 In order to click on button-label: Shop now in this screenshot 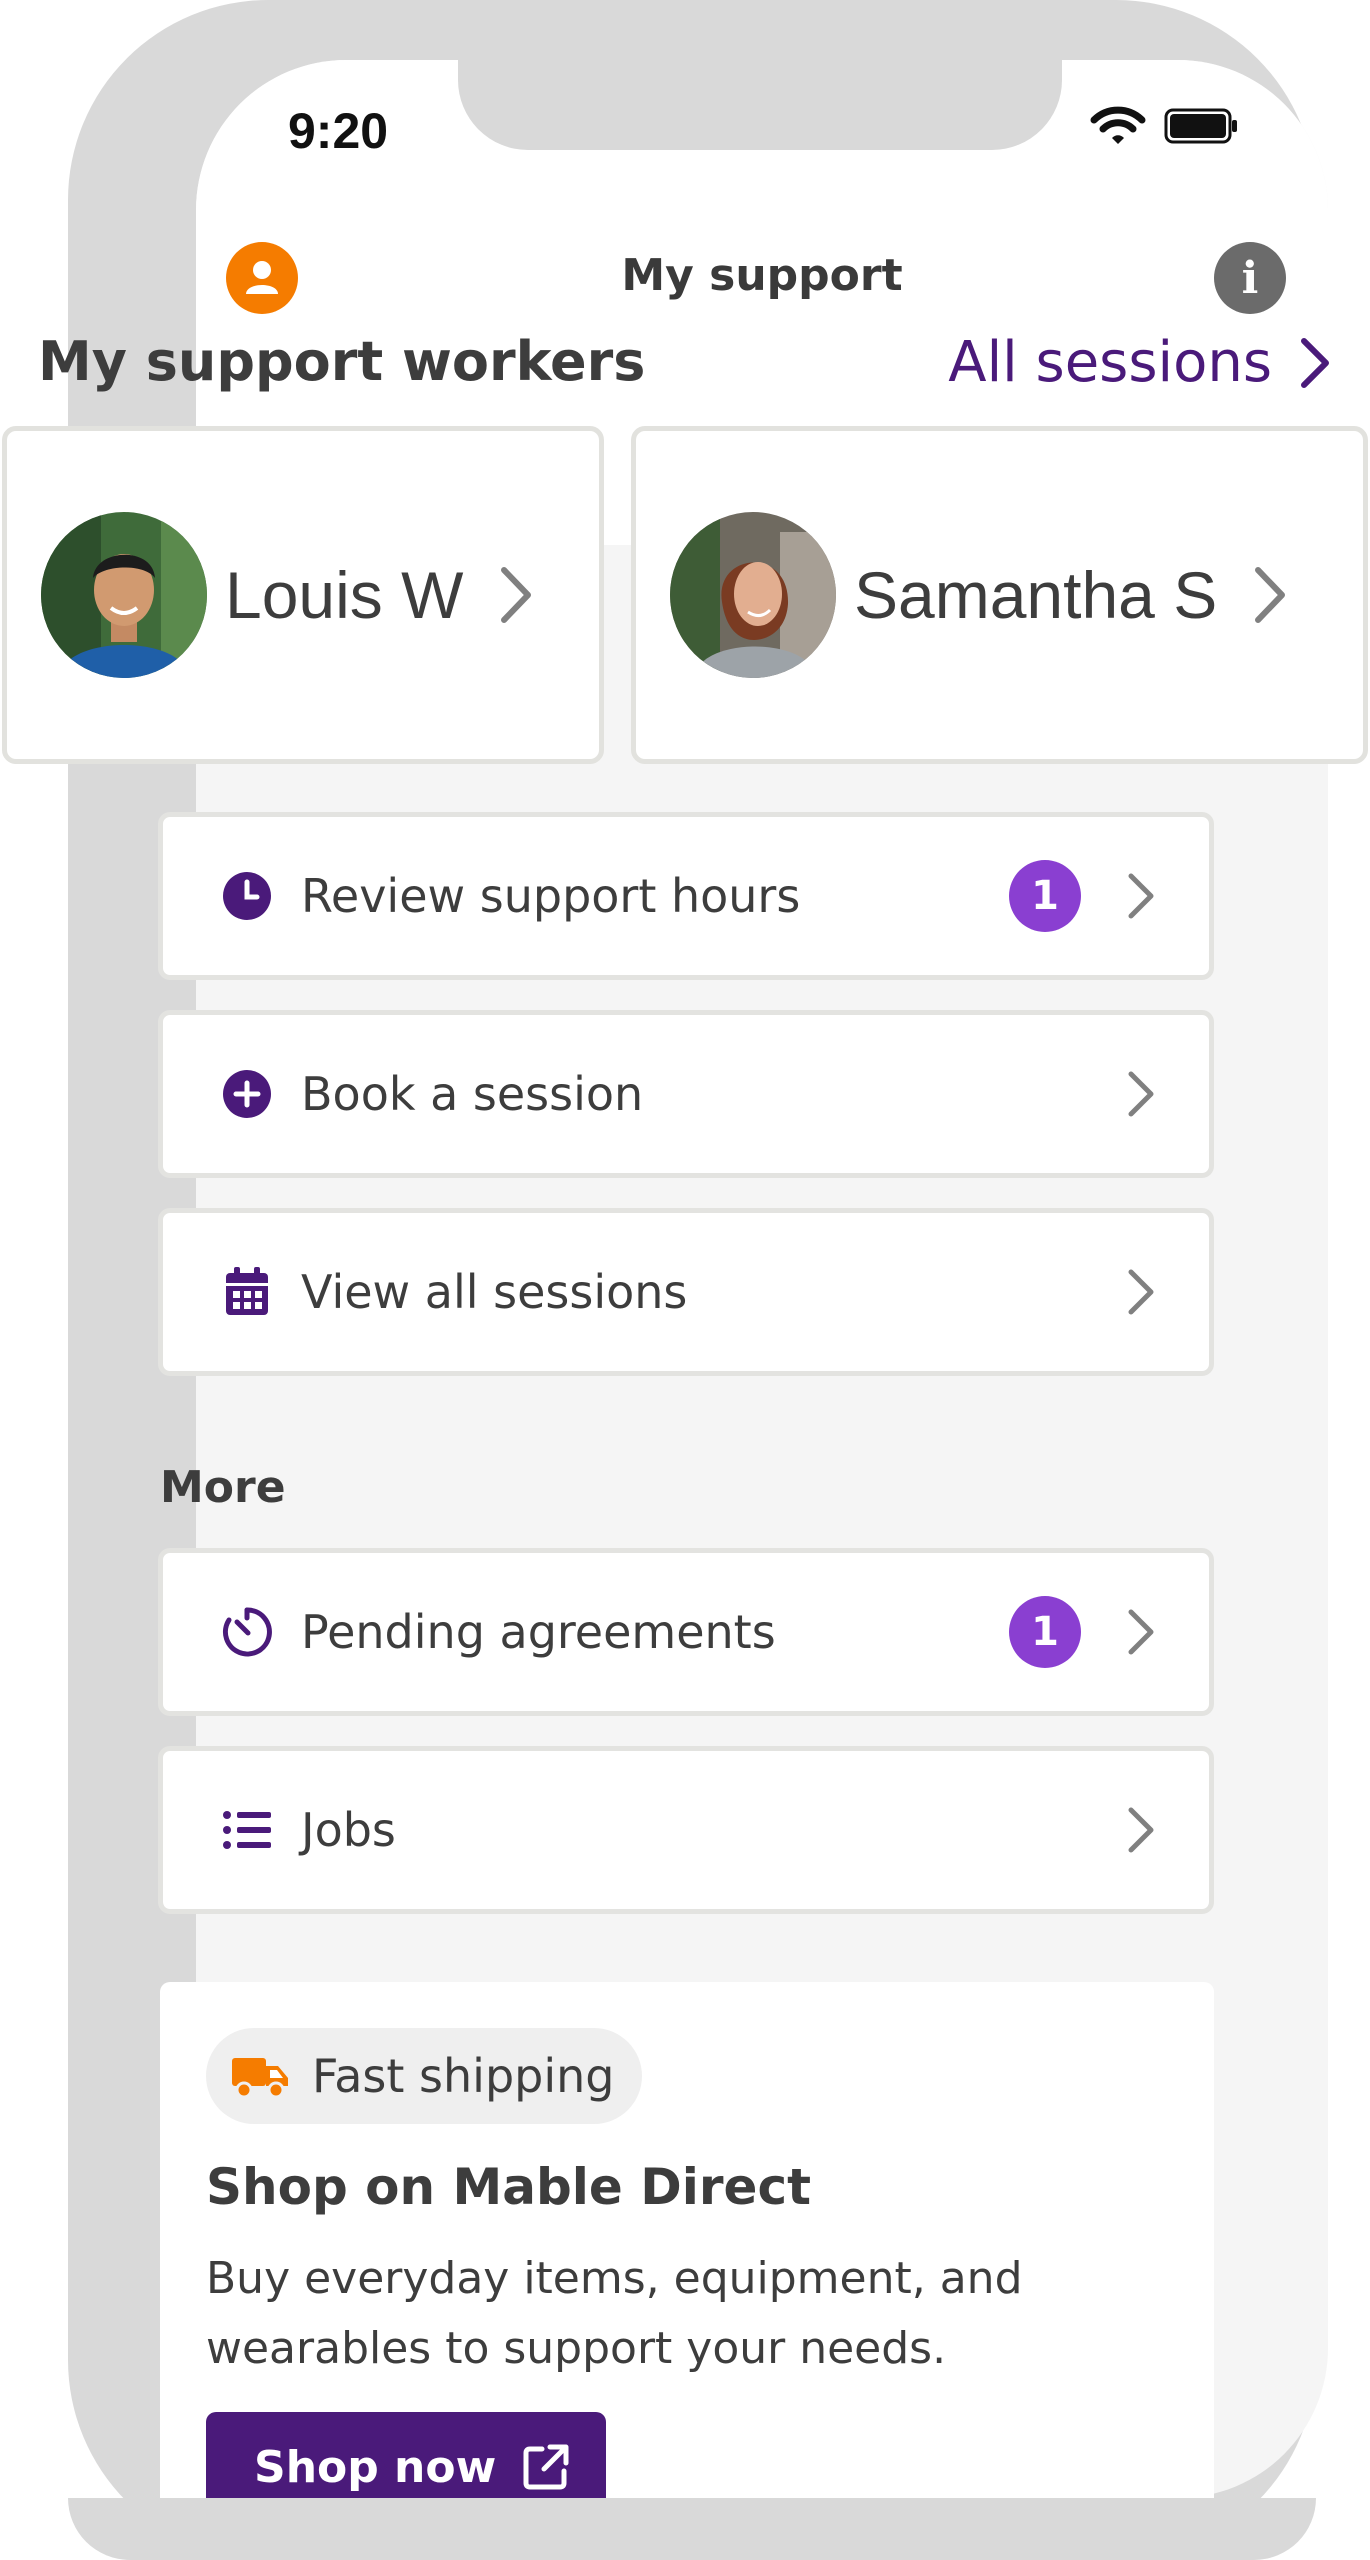, I will do `click(375, 2467)`.